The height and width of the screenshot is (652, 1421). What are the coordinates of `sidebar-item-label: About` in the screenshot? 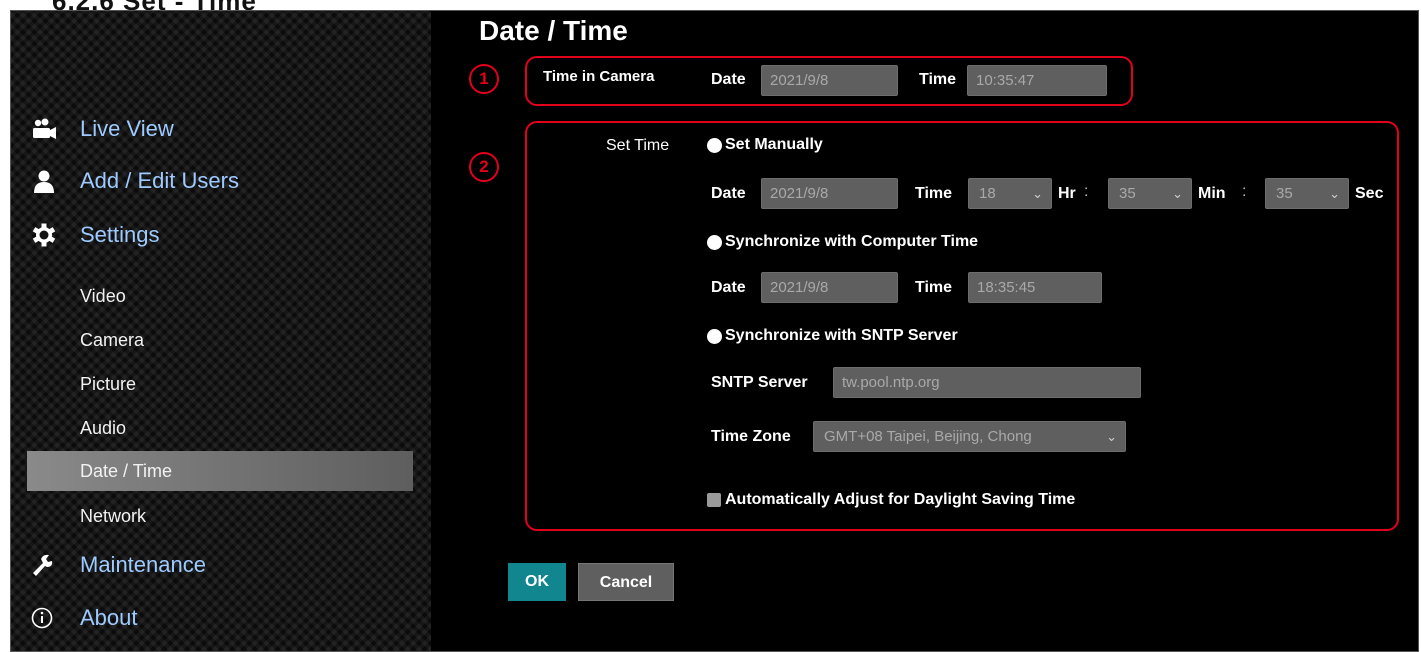 It's located at (109, 617).